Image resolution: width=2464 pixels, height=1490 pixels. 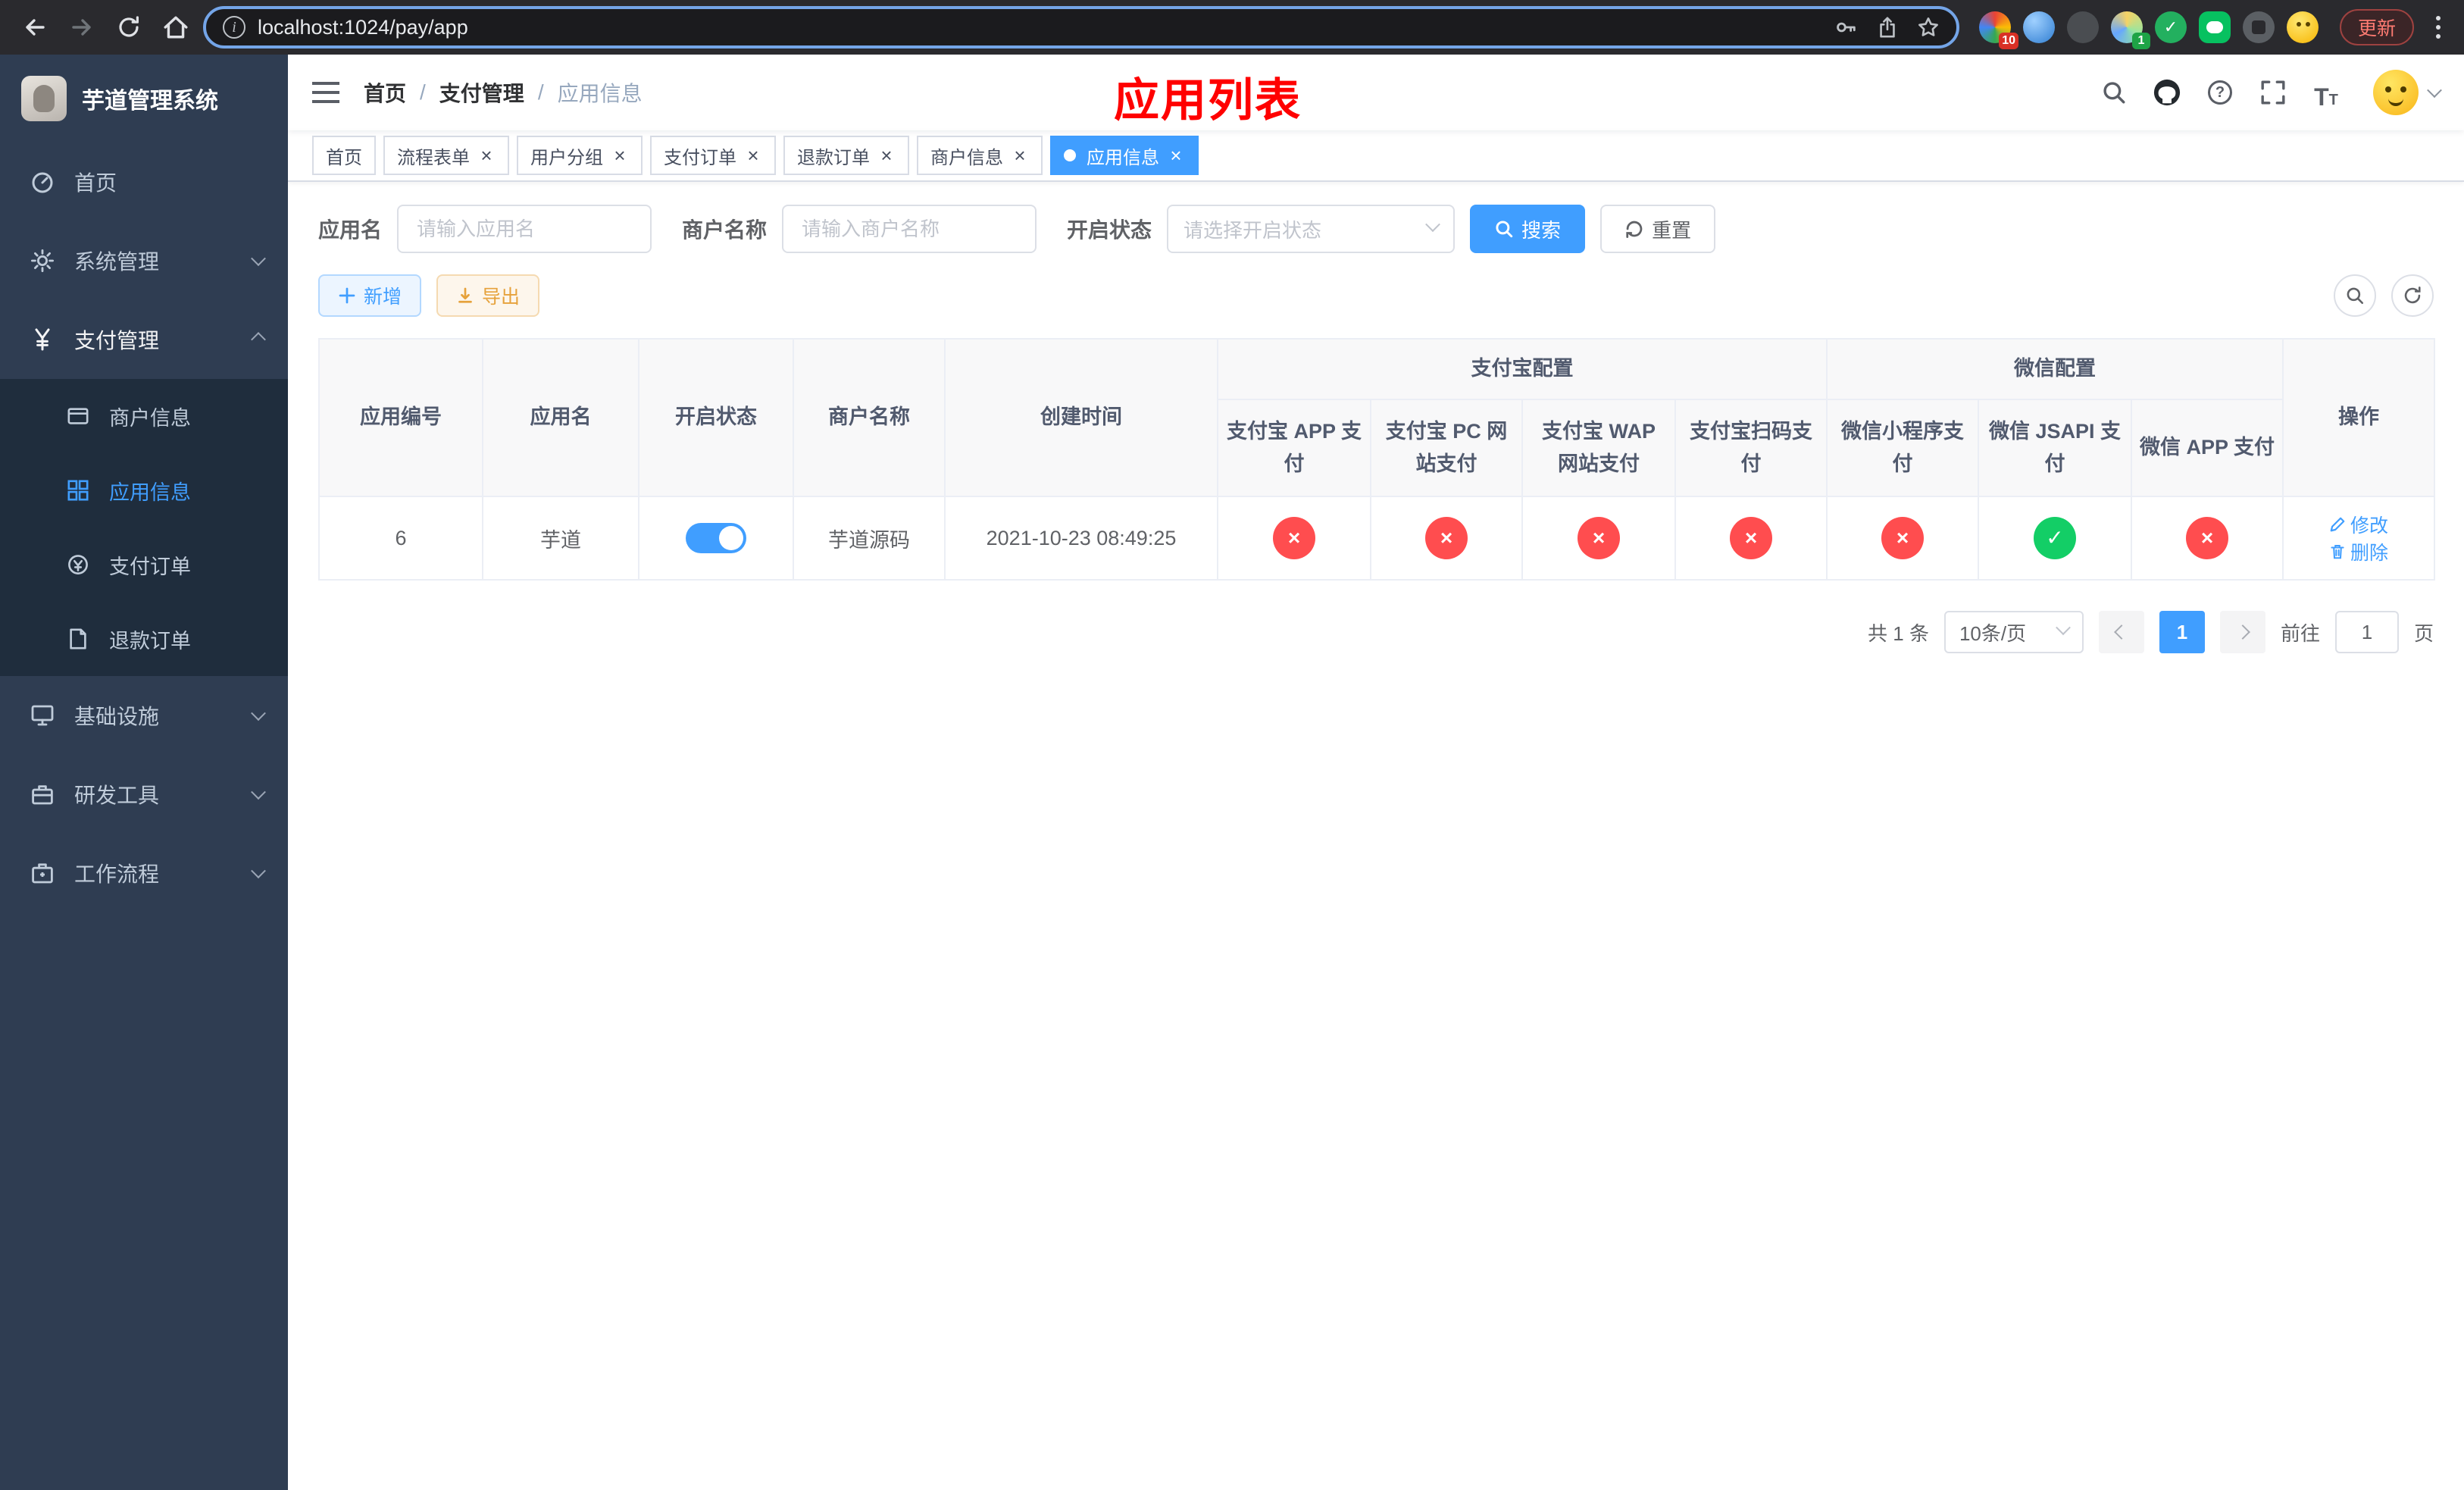 What do you see at coordinates (1672, 230) in the screenshot?
I see `reset-button-label: 重置` at bounding box center [1672, 230].